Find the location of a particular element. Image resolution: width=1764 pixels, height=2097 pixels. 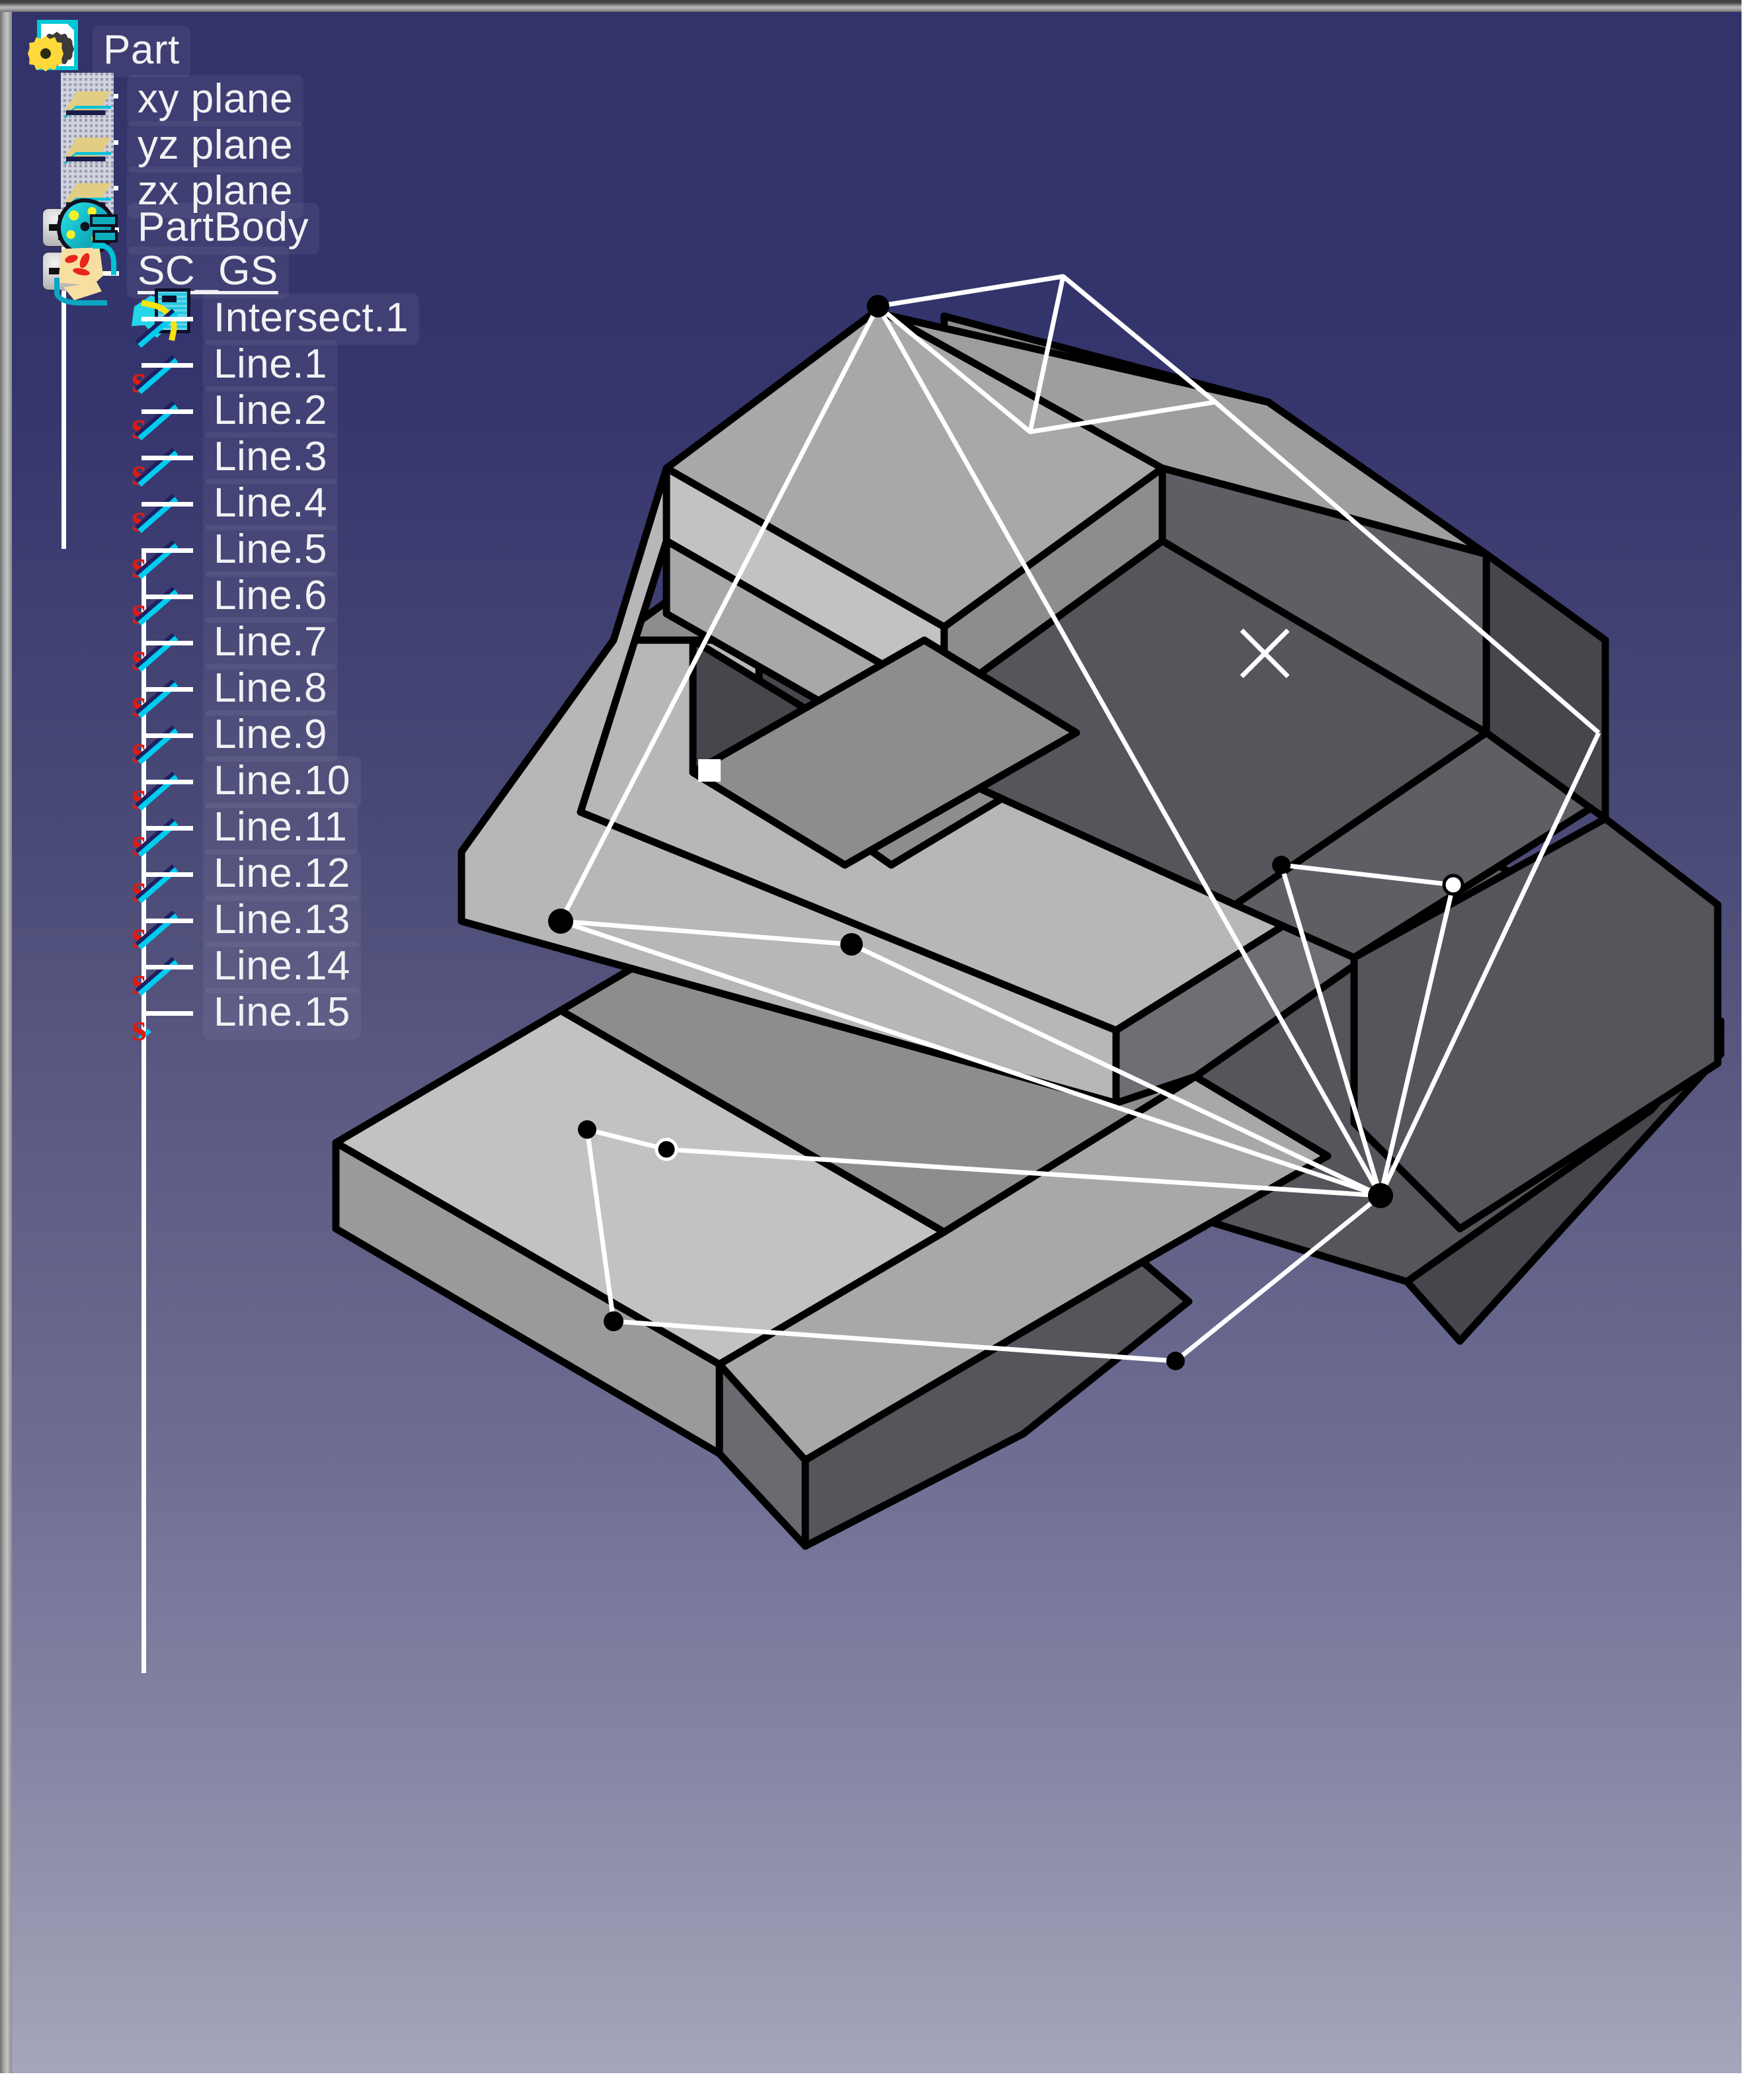

tree-trunk-level2-end is located at coordinates (144, 1669).